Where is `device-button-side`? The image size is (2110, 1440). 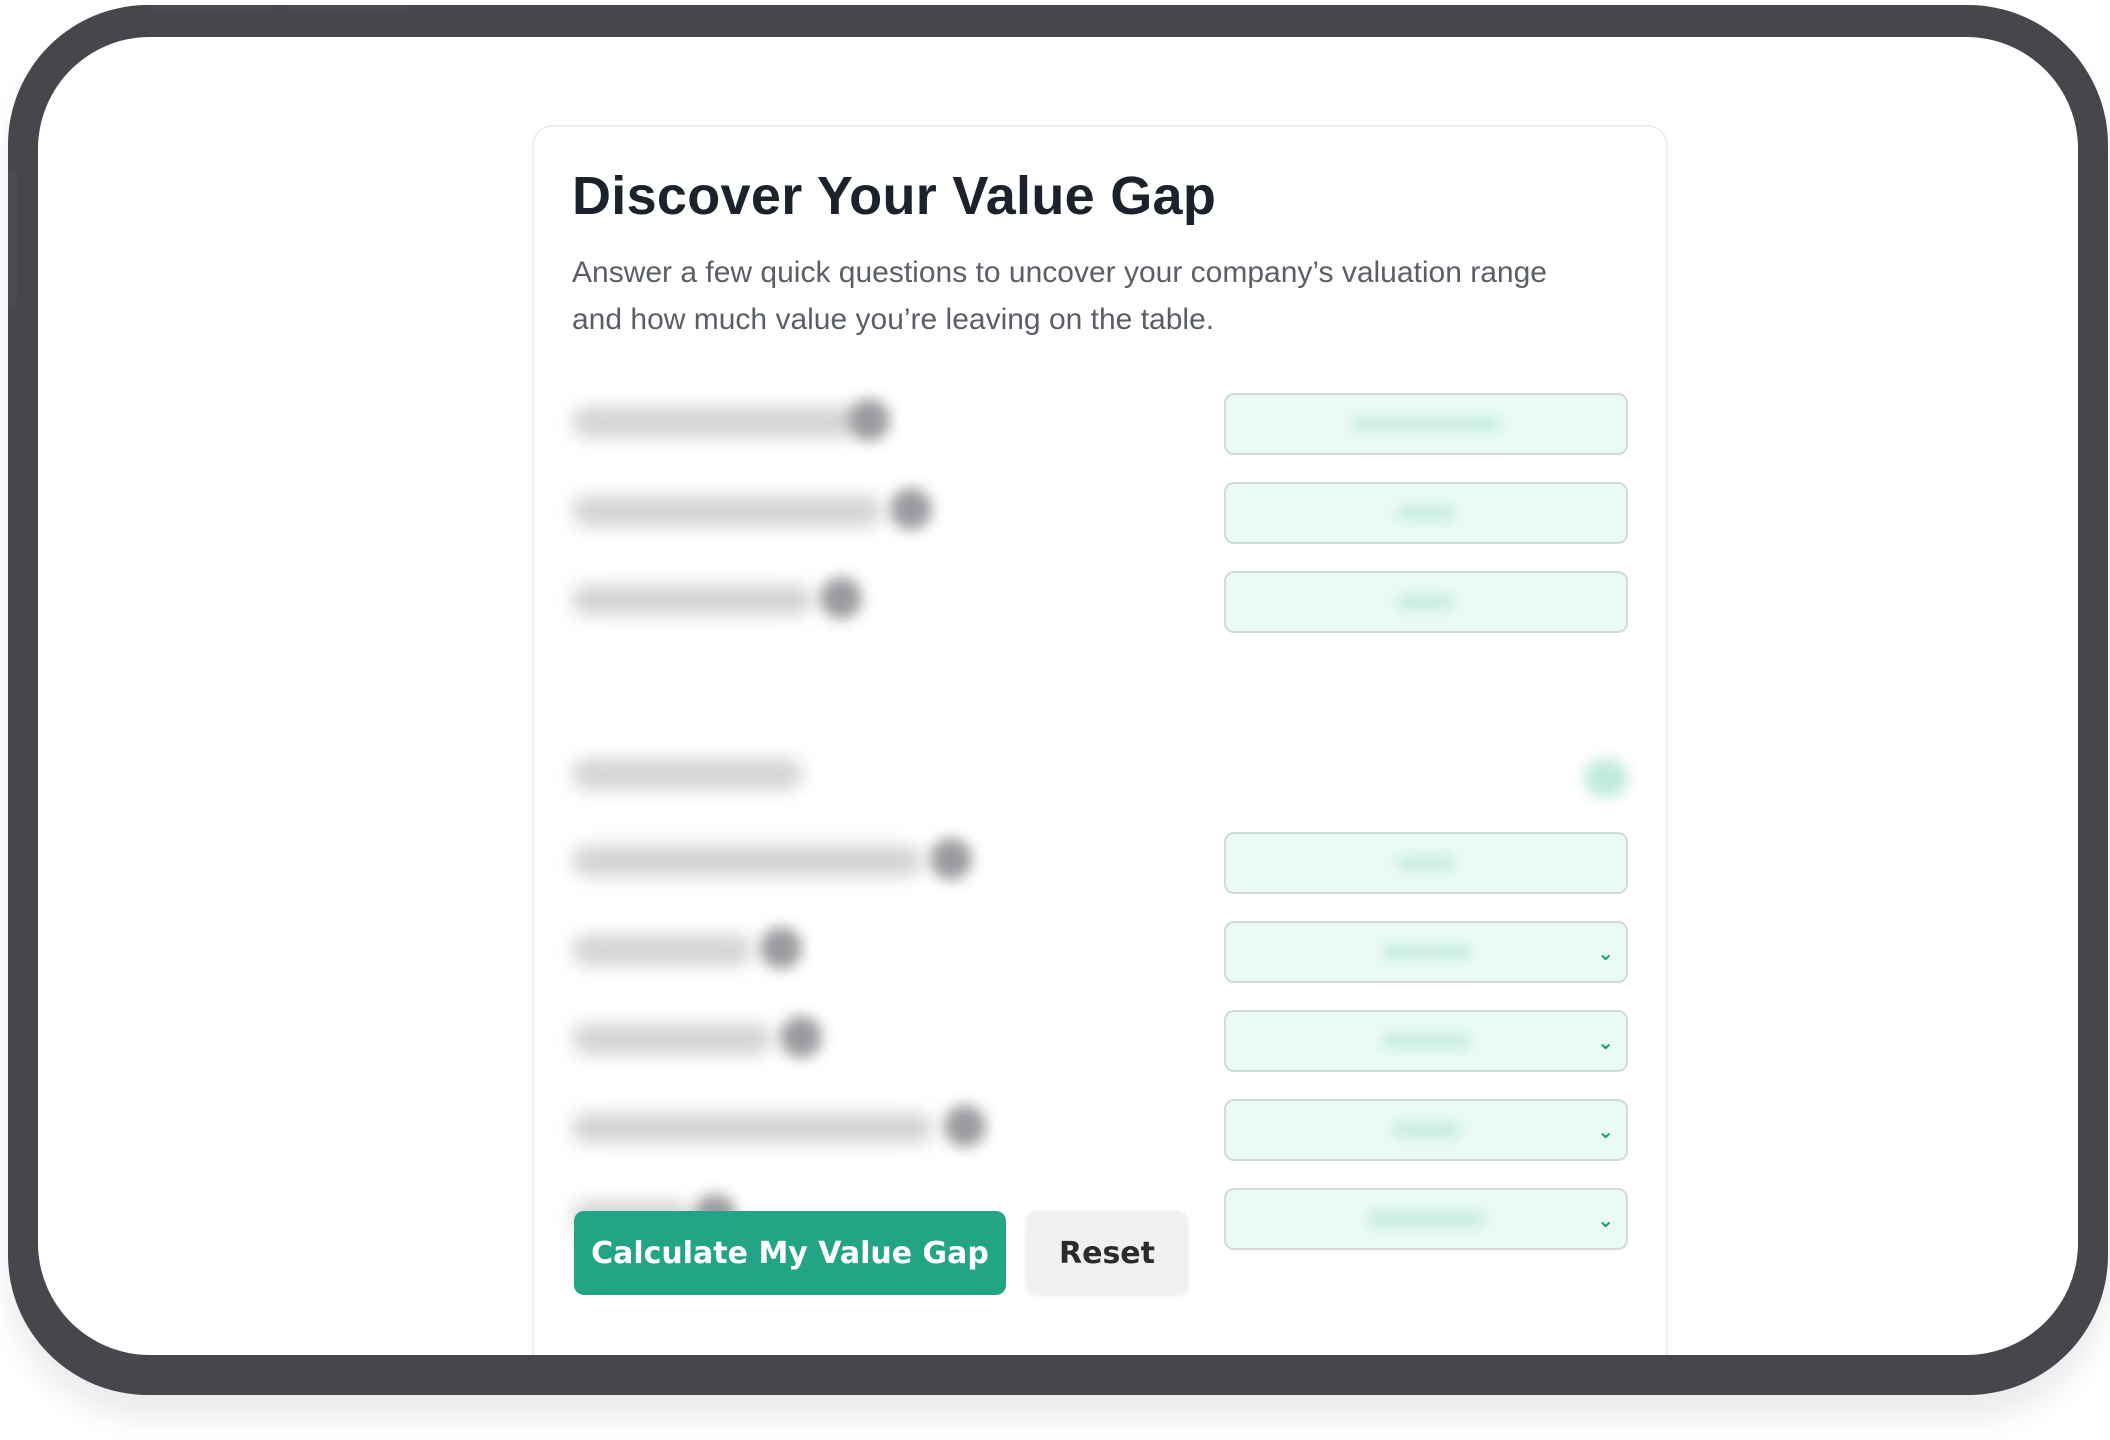 device-button-side is located at coordinates (12, 238).